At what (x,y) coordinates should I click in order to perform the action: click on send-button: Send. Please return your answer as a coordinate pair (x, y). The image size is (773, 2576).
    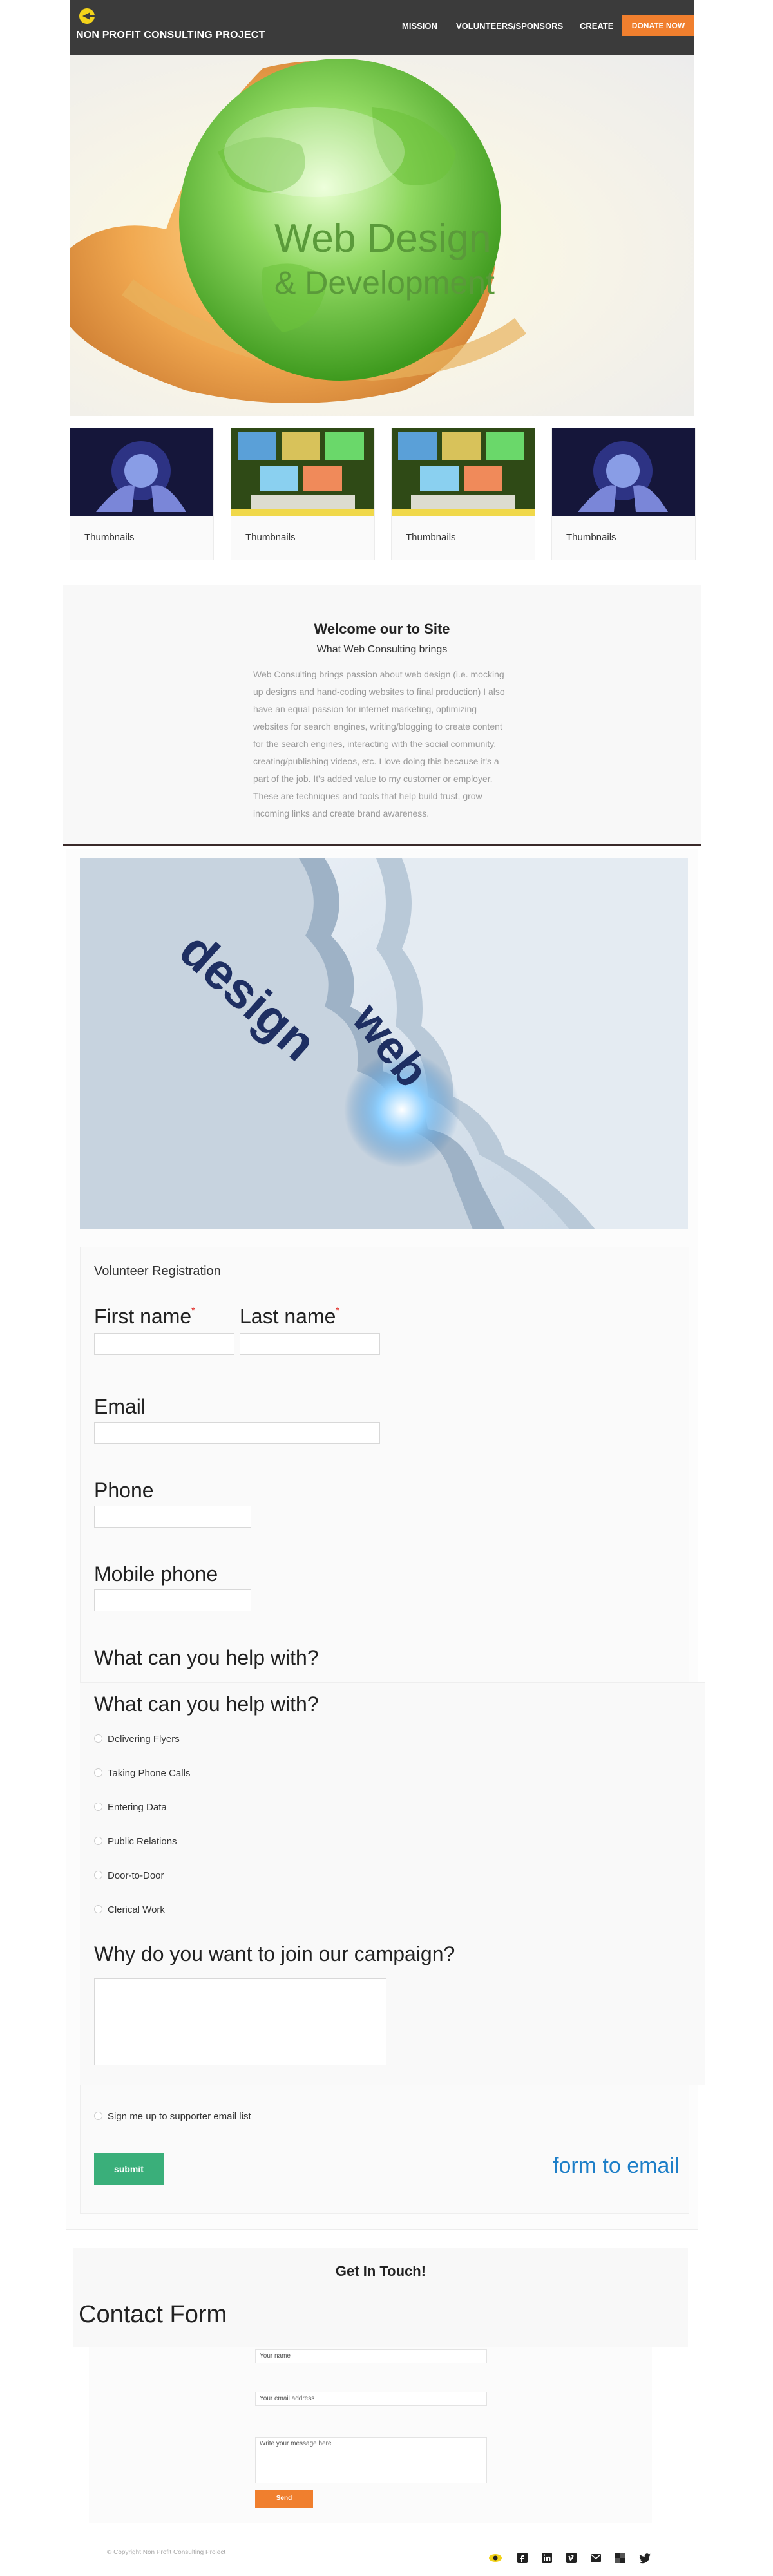
    Looking at the image, I should click on (284, 2499).